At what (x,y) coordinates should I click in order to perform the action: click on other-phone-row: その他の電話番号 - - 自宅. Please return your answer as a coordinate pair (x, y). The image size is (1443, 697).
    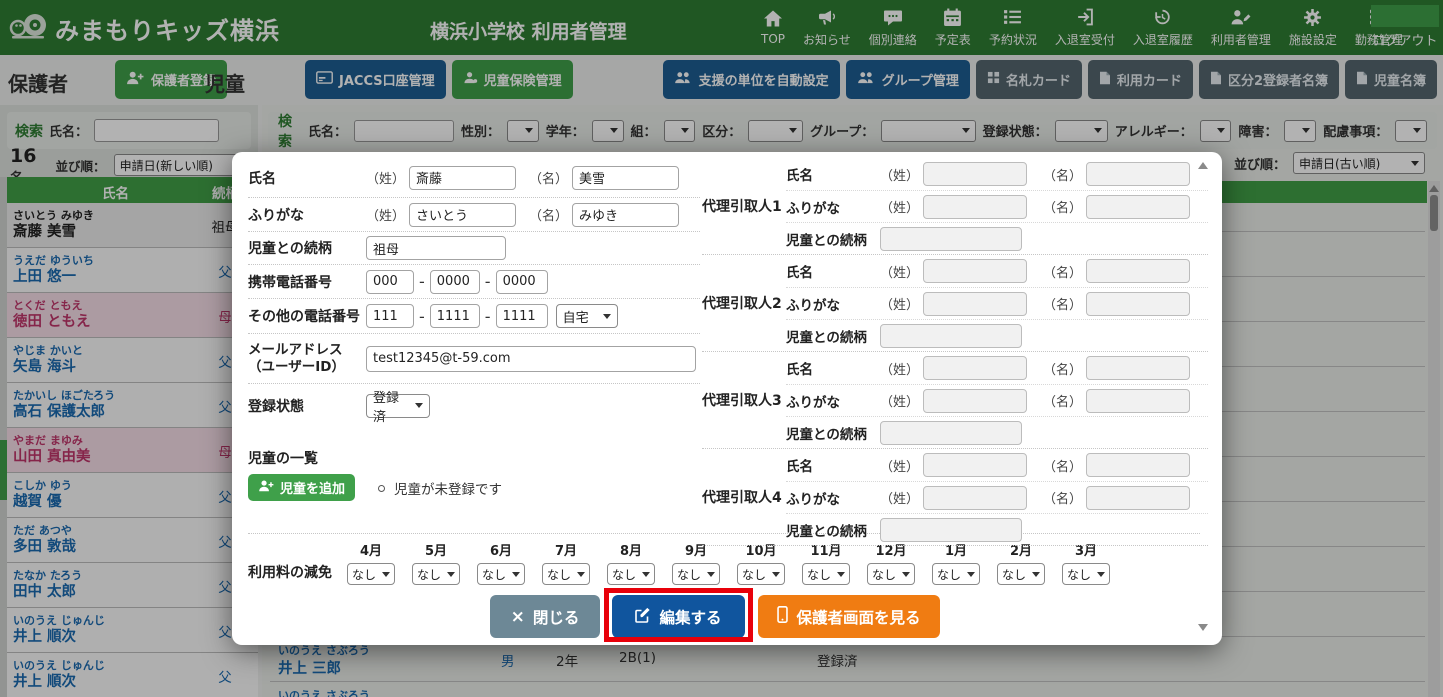
    Looking at the image, I should click on (474, 316).